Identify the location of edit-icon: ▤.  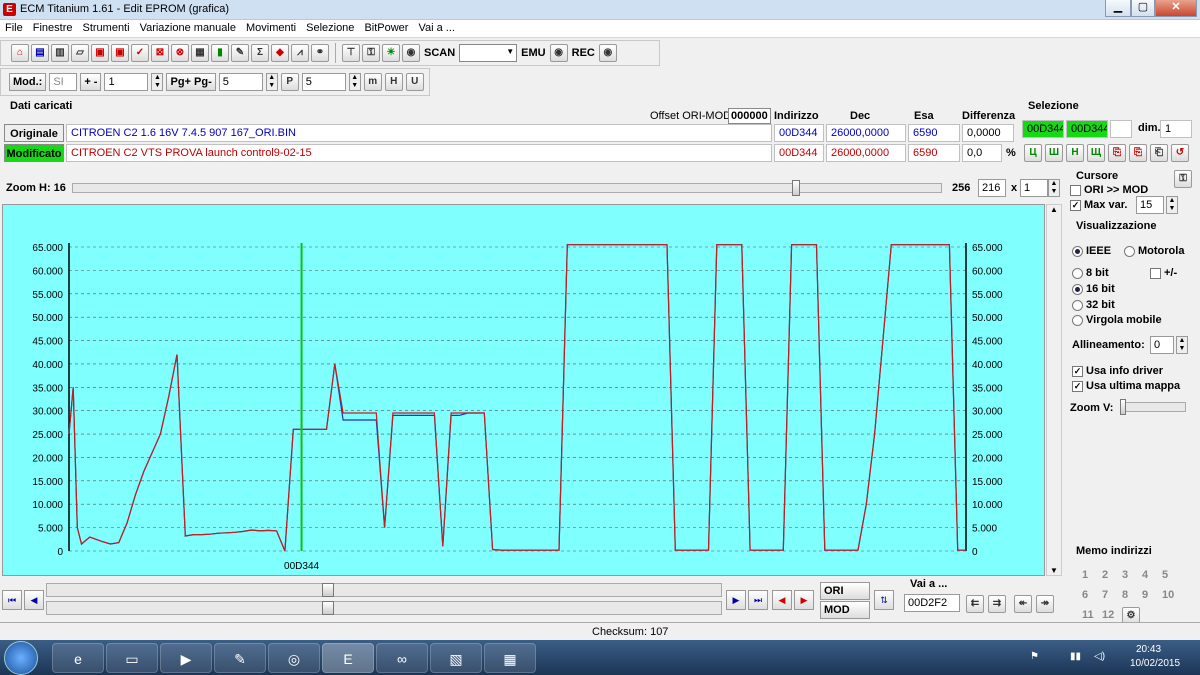
(40, 53).